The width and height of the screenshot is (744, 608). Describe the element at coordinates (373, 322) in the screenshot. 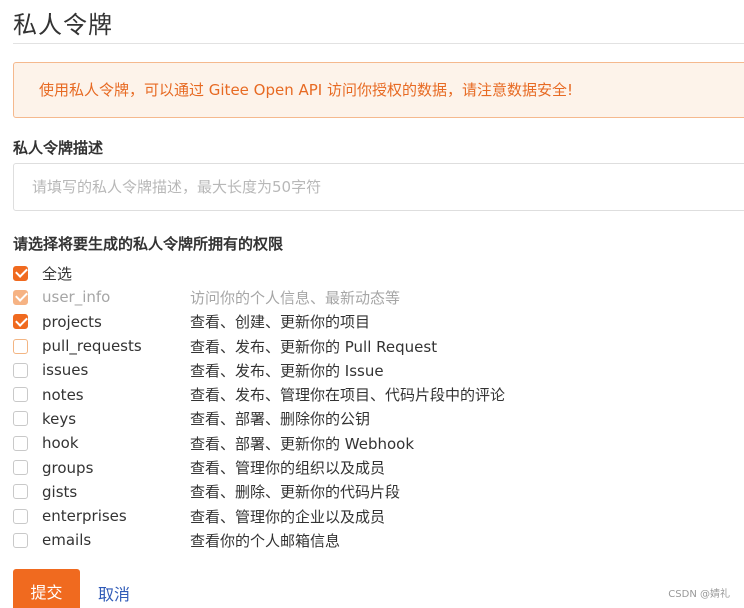

I see `permission-row-projects: projects 查看、创建、更新你的项目` at that location.